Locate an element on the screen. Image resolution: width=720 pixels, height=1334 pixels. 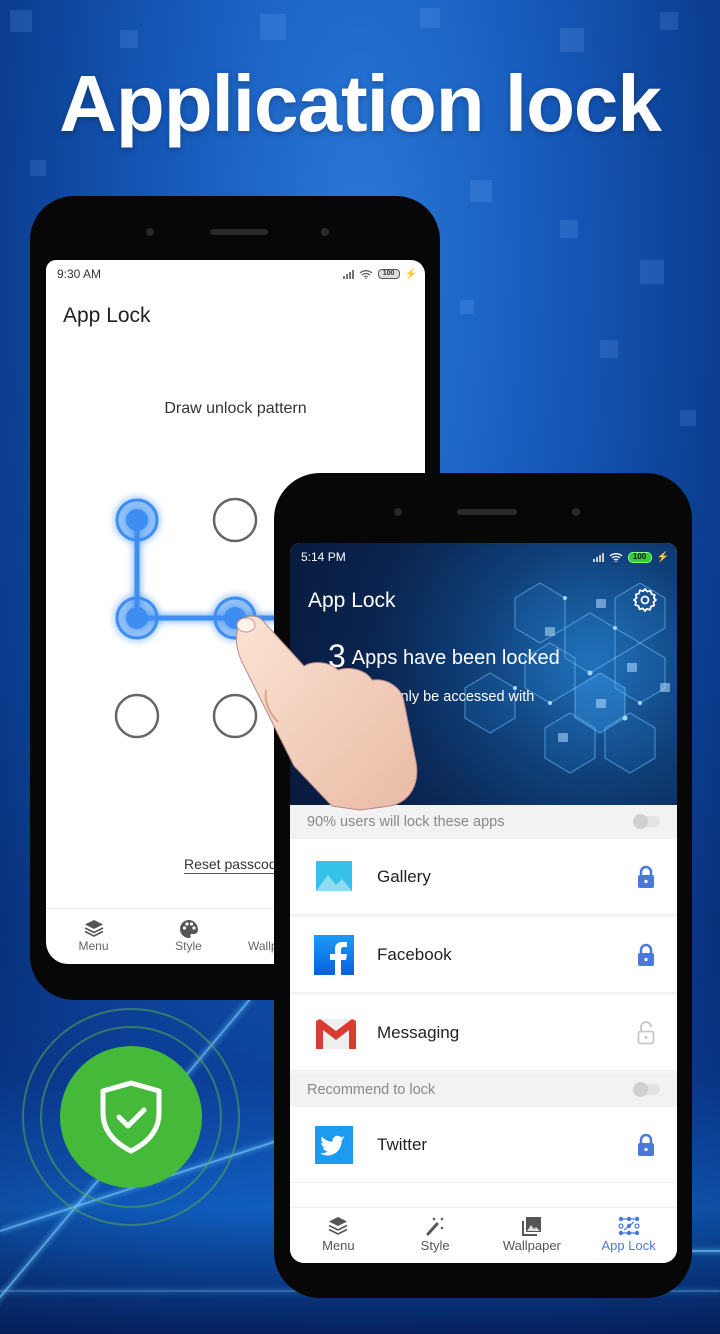
section-label: Recommend to lock is located at coordinates (371, 1090).